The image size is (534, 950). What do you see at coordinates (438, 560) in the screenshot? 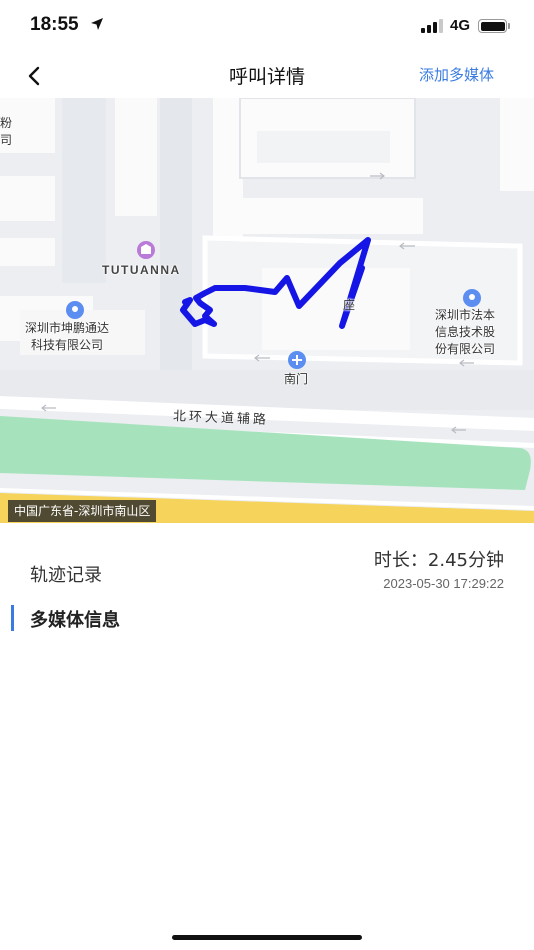
I see `track-duration: 时长：2.45分钟` at bounding box center [438, 560].